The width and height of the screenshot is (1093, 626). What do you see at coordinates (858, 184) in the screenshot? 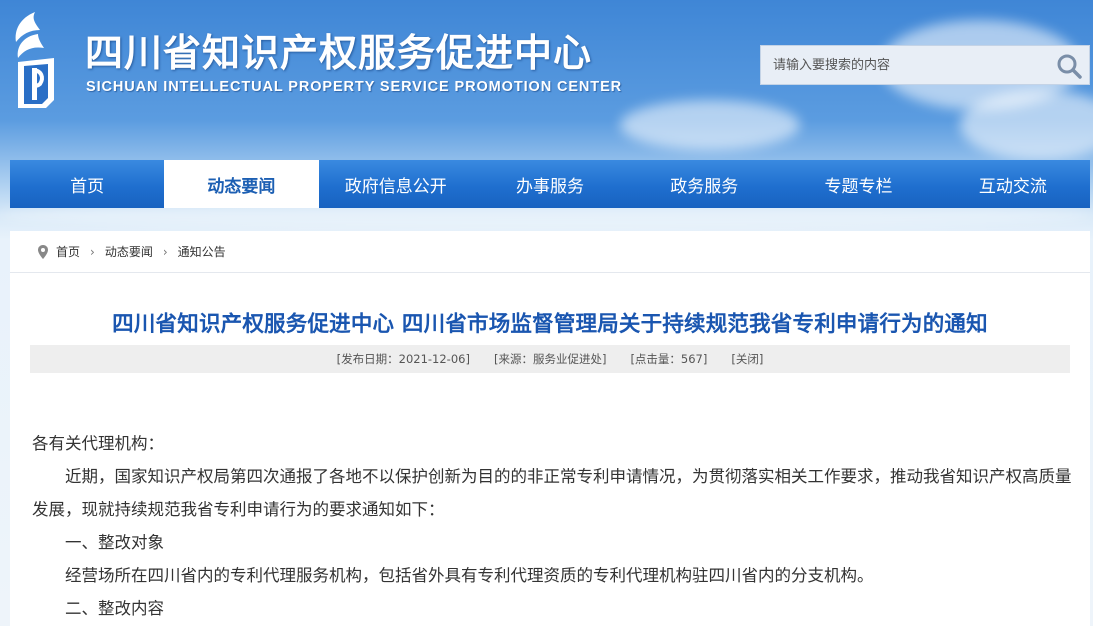
I see `nav-item-topics: 专题专栏` at bounding box center [858, 184].